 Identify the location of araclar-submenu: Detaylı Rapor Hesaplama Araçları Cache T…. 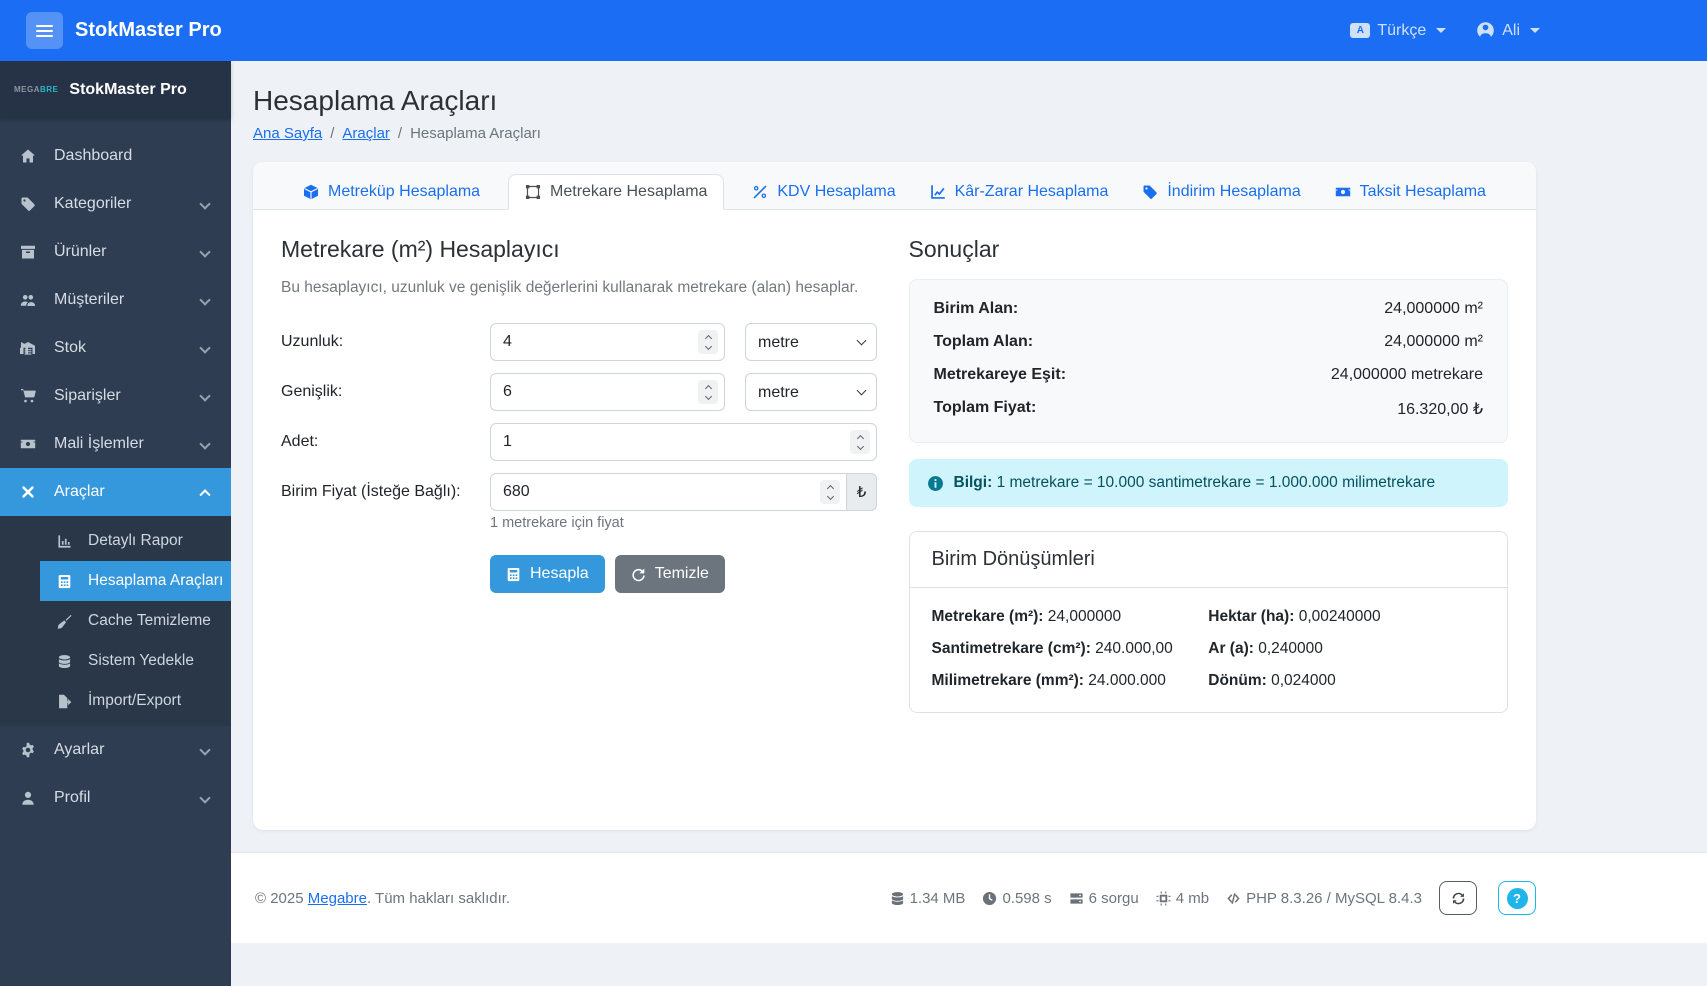
(115, 621).